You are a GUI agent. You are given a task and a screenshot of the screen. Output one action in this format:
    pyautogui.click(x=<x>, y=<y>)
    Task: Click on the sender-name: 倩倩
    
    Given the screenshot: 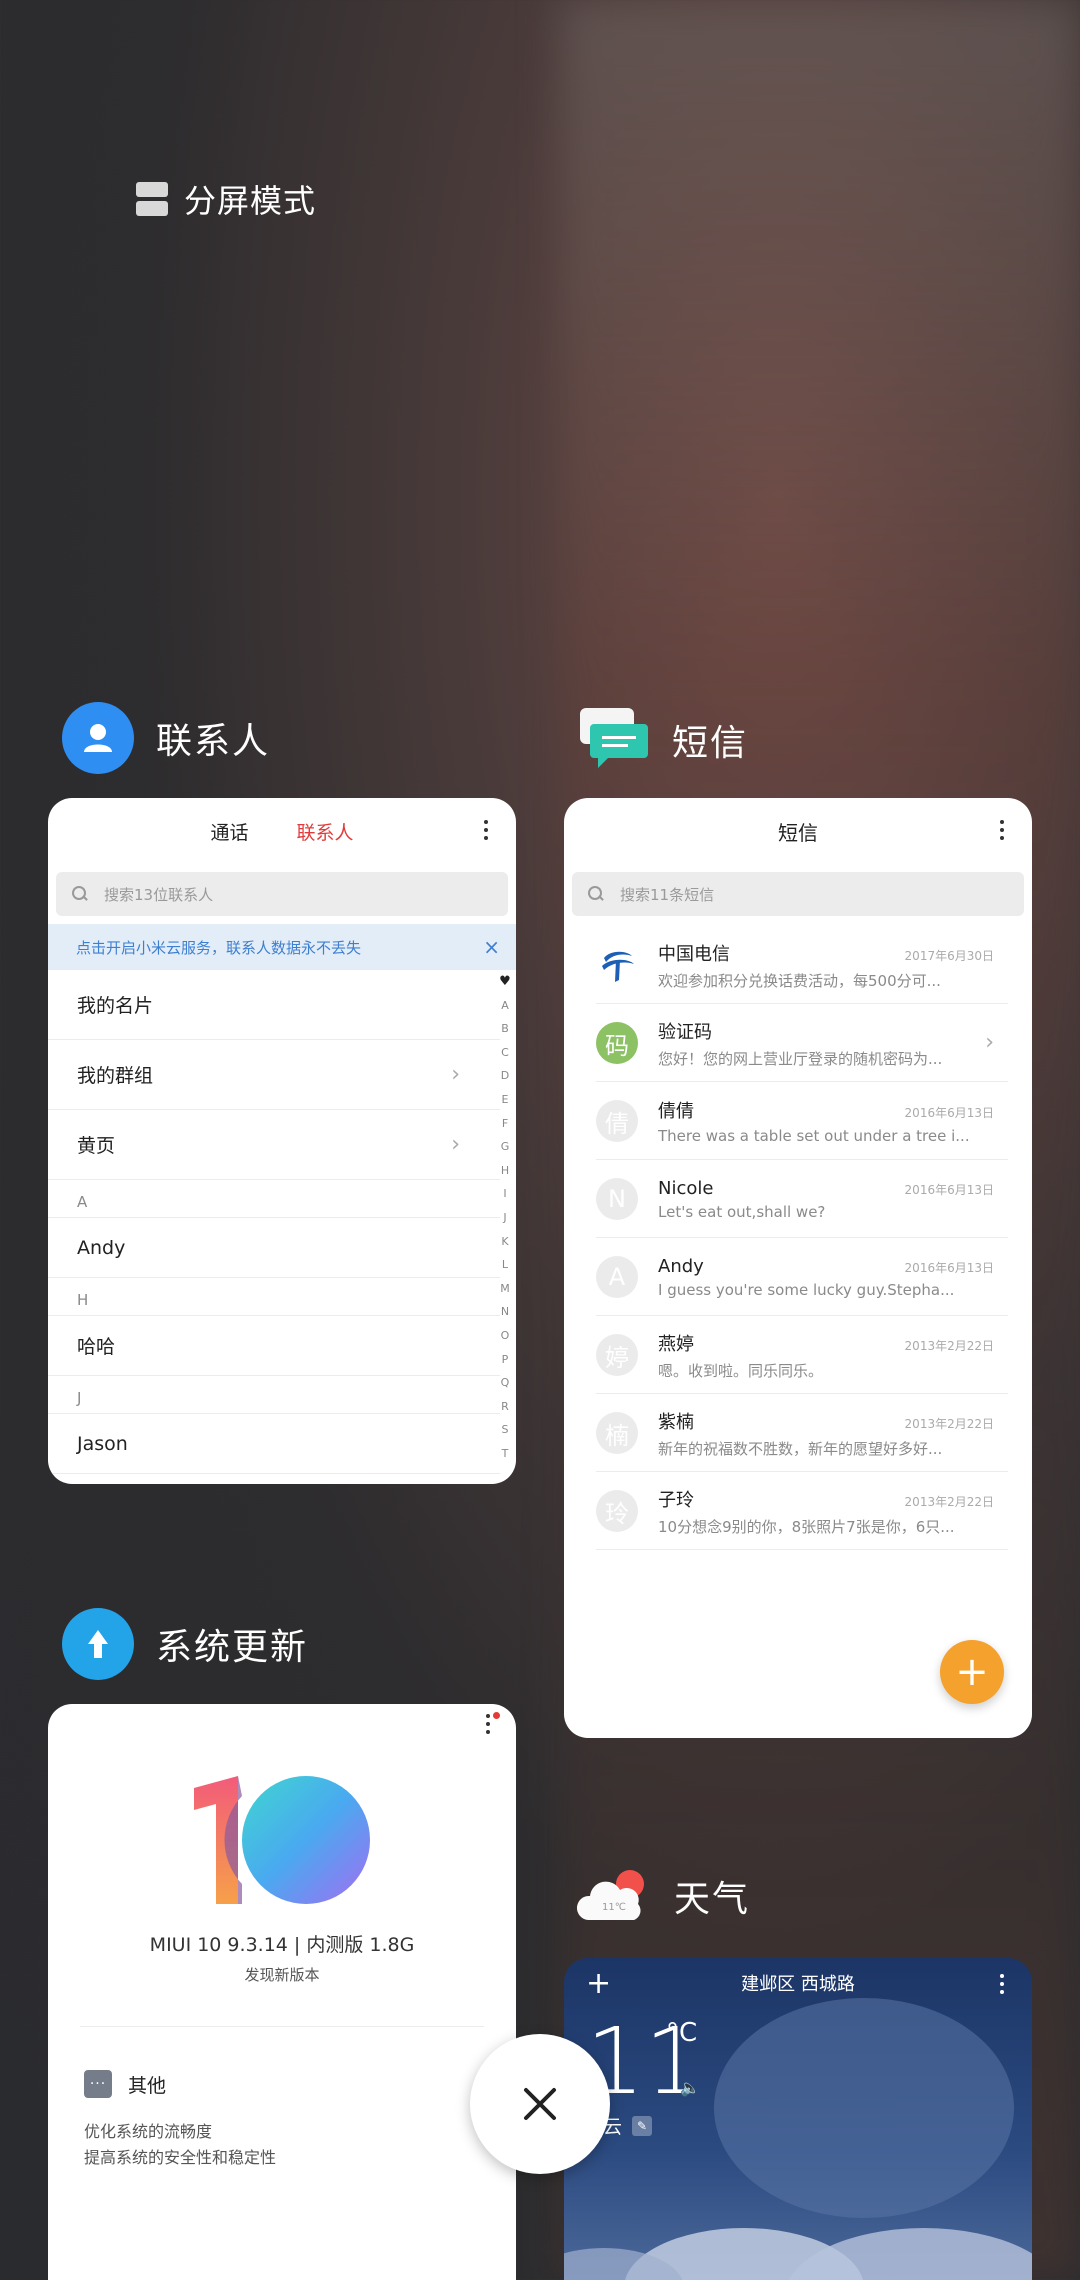 What is the action you would take?
    pyautogui.click(x=676, y=1111)
    